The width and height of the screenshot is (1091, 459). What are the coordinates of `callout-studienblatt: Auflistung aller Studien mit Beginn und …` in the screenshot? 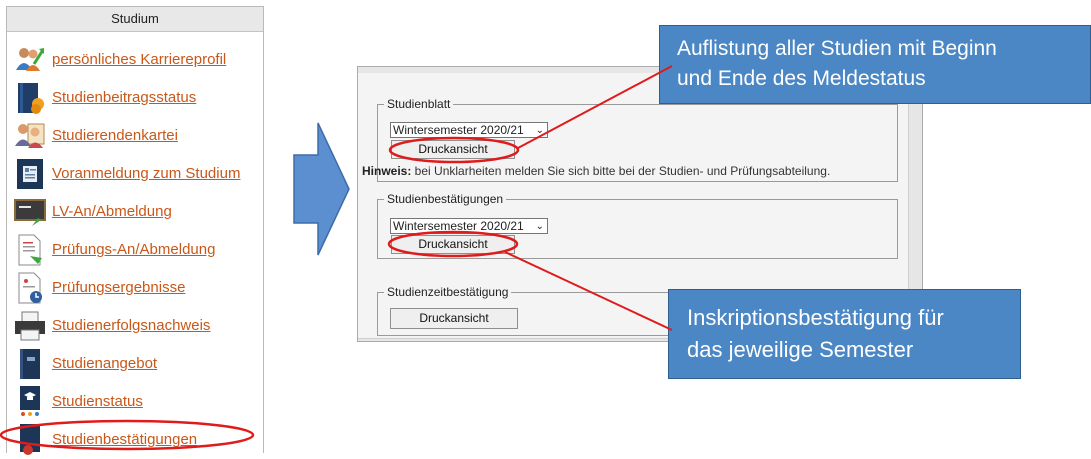 It's located at (875, 64).